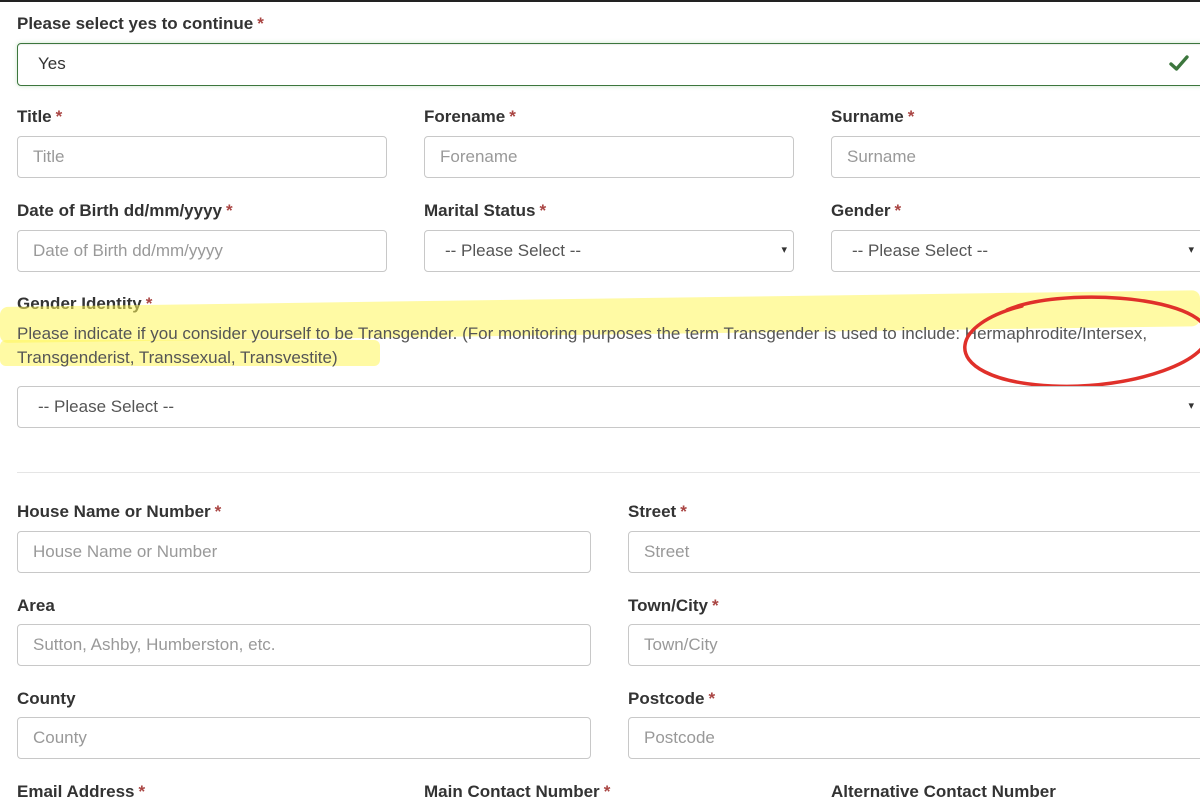 This screenshot has height=805, width=1200. Describe the element at coordinates (304, 645) in the screenshot. I see `area-input: Sutton, Ashby, Humberston, etc.` at that location.